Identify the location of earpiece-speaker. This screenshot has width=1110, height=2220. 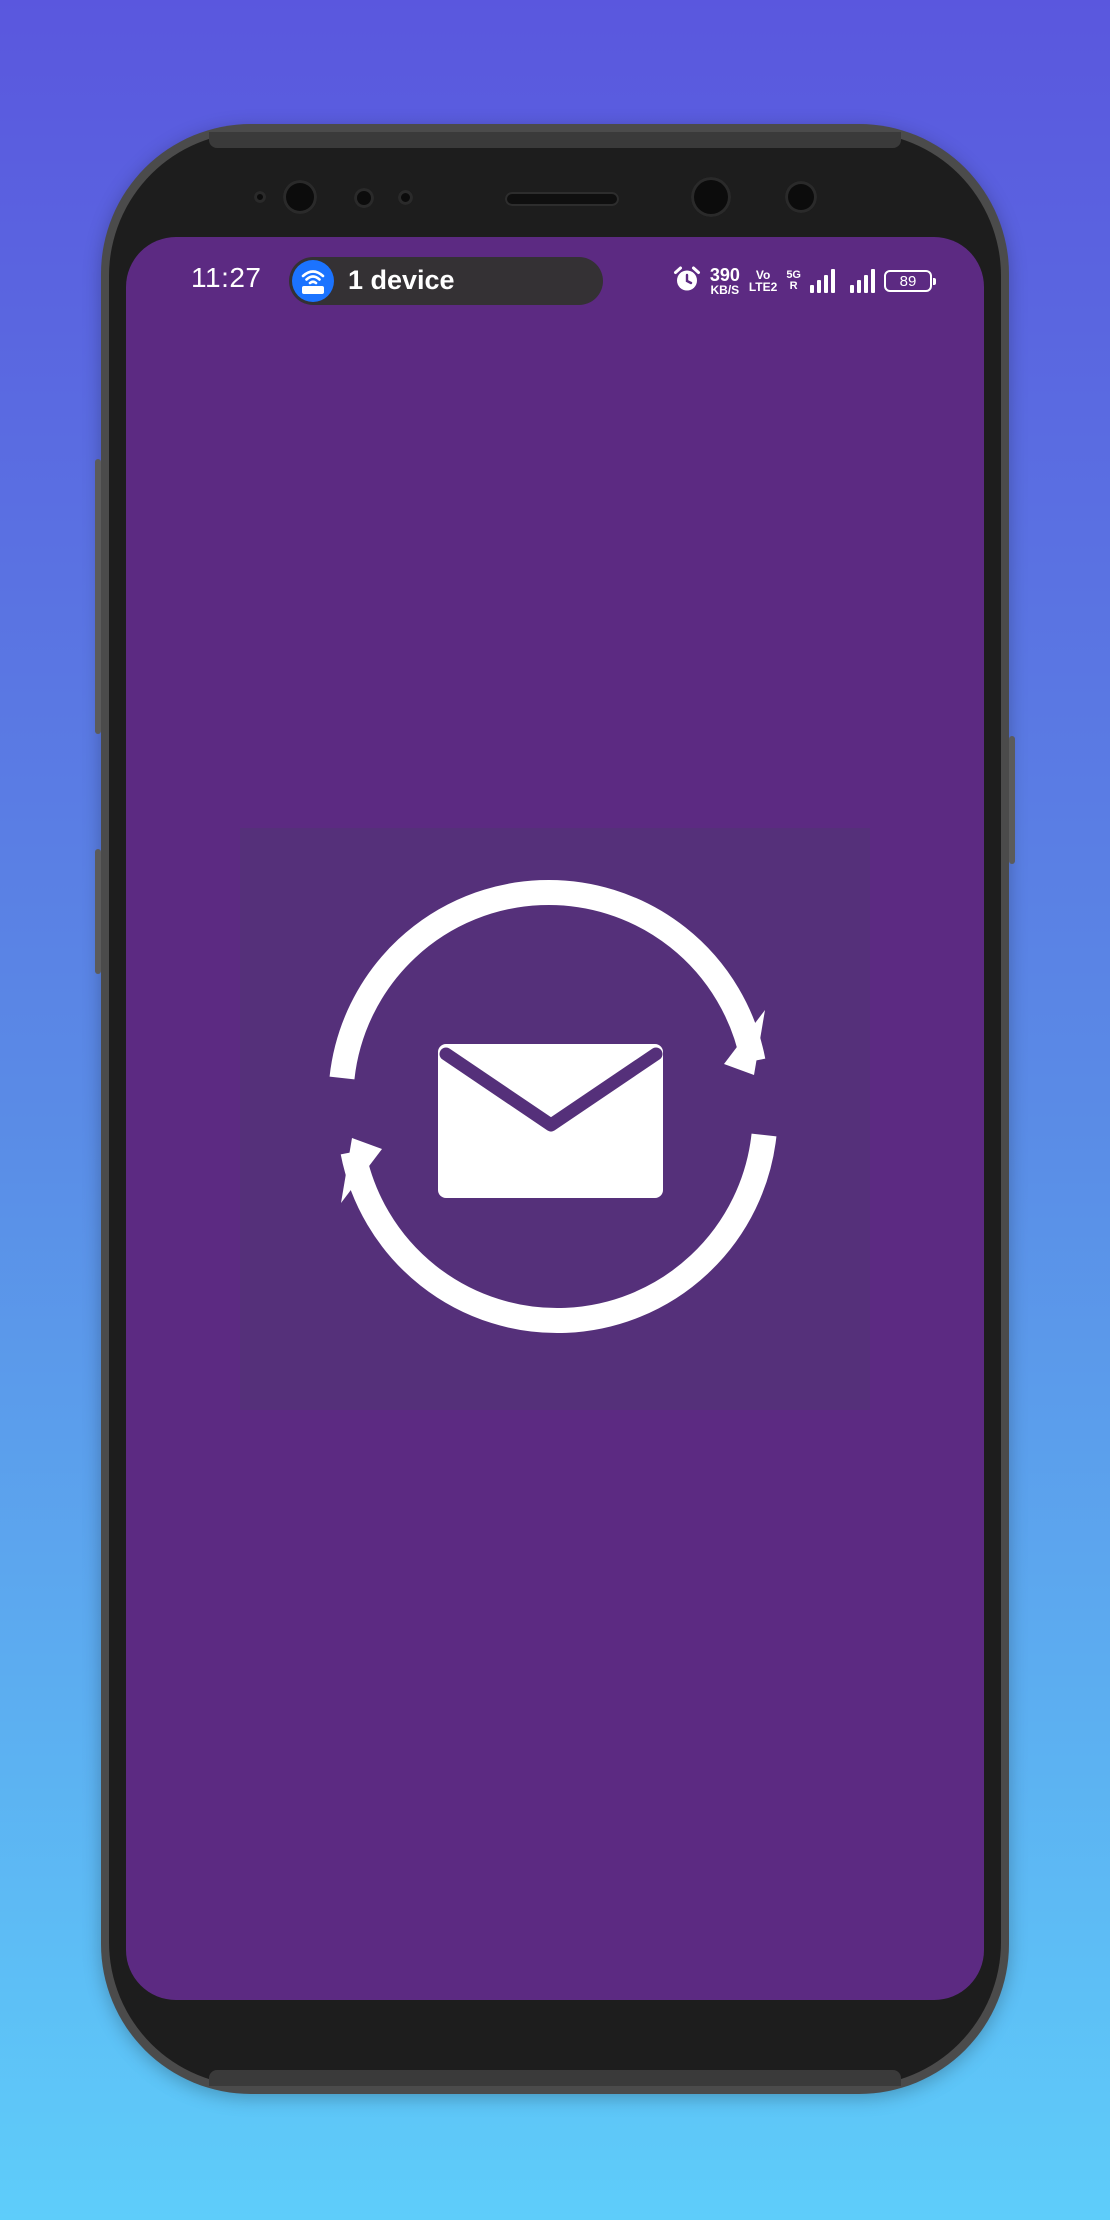
(562, 199).